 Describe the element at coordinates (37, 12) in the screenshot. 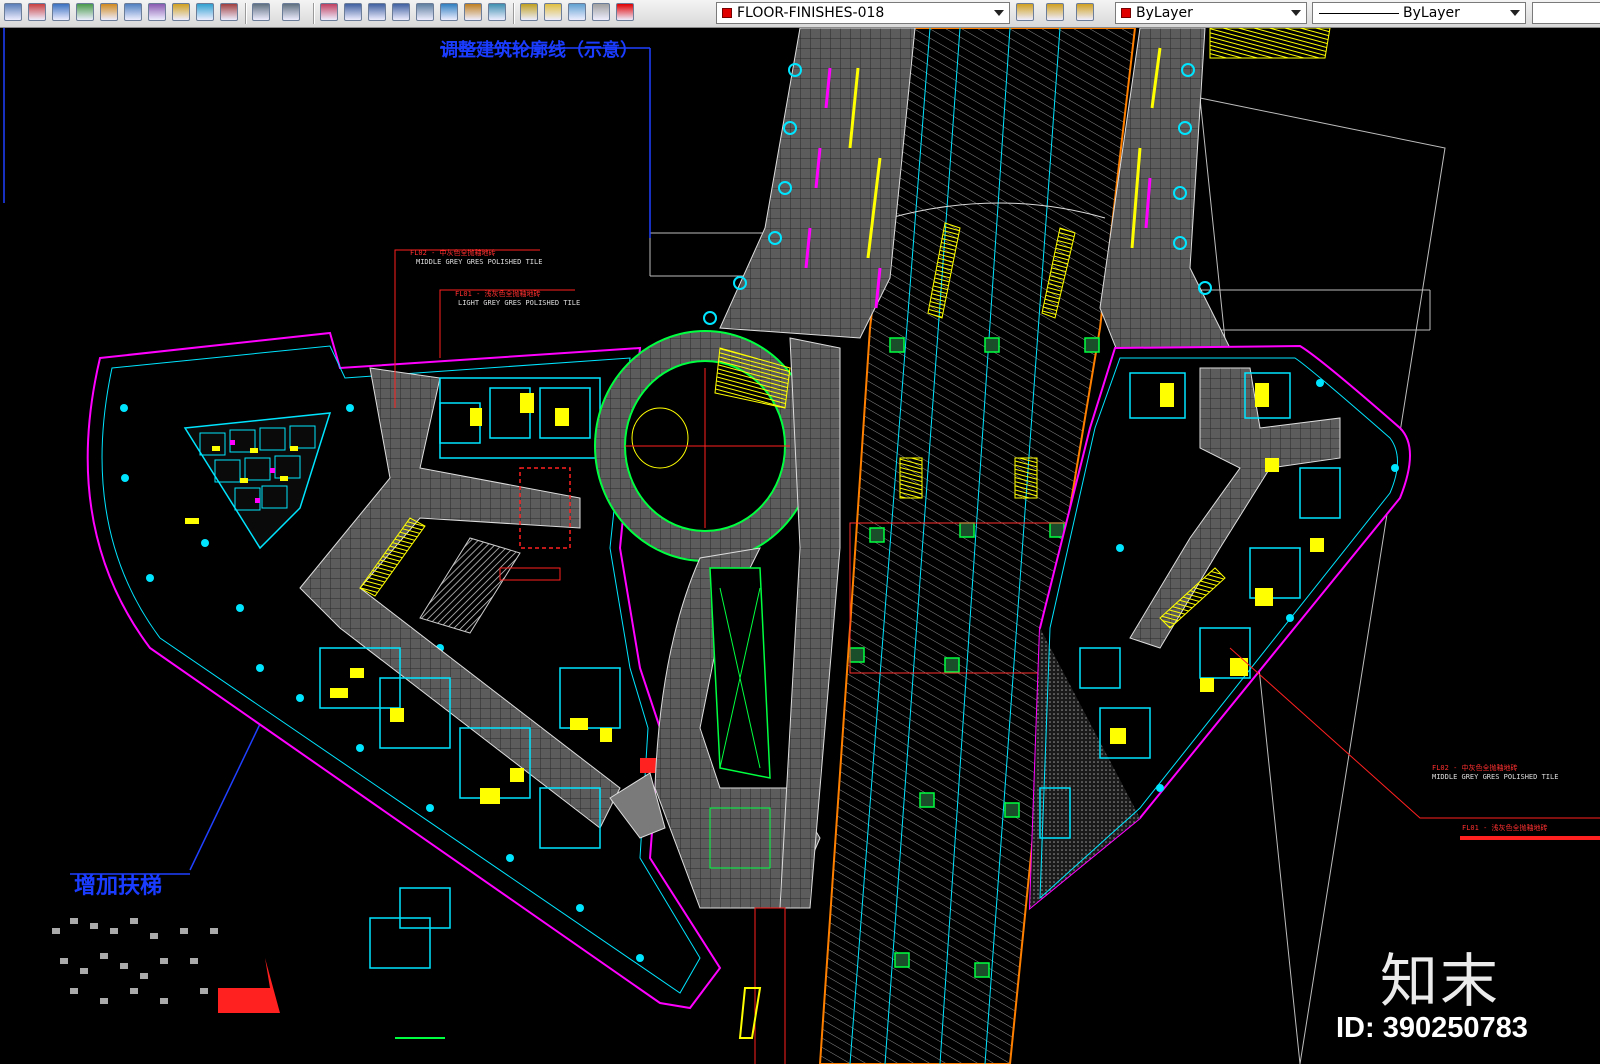

I see `hatch-icon` at that location.